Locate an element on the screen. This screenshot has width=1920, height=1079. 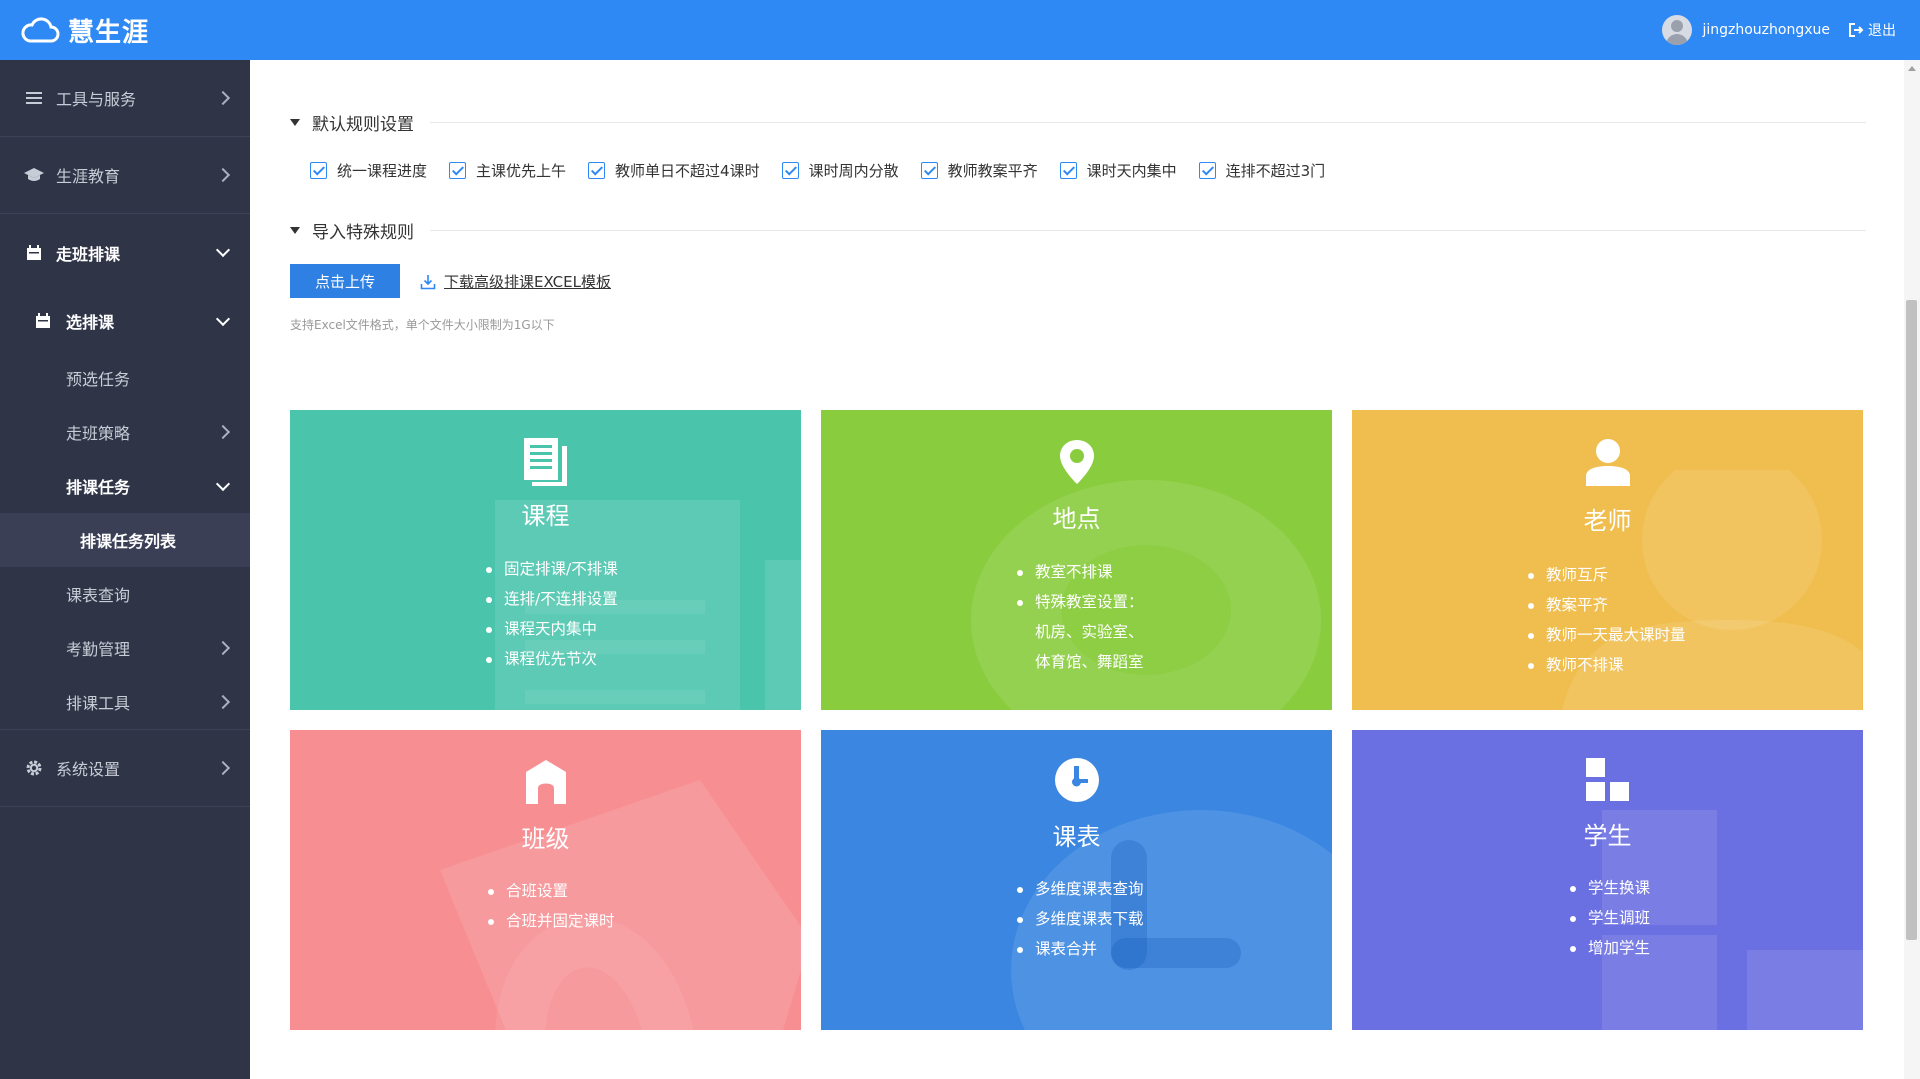
sidebar-item-select: 选排课 is located at coordinates (125, 321).